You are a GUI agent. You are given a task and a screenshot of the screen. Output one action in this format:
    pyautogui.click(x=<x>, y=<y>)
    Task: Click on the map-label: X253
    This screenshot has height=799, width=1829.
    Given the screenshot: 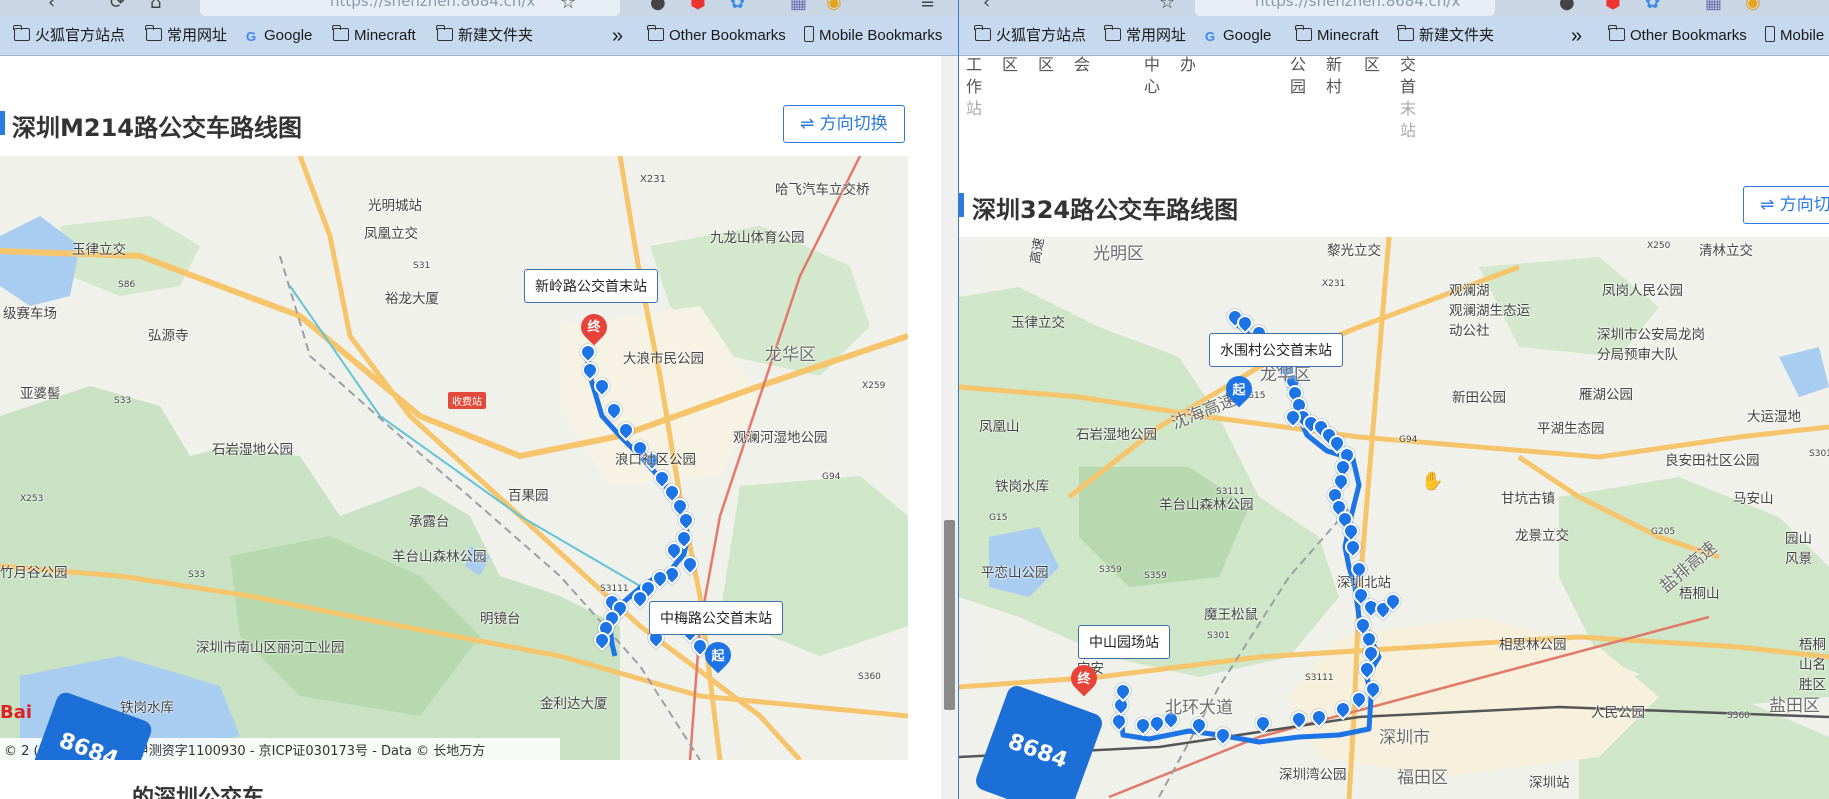 What is the action you would take?
    pyautogui.click(x=32, y=499)
    